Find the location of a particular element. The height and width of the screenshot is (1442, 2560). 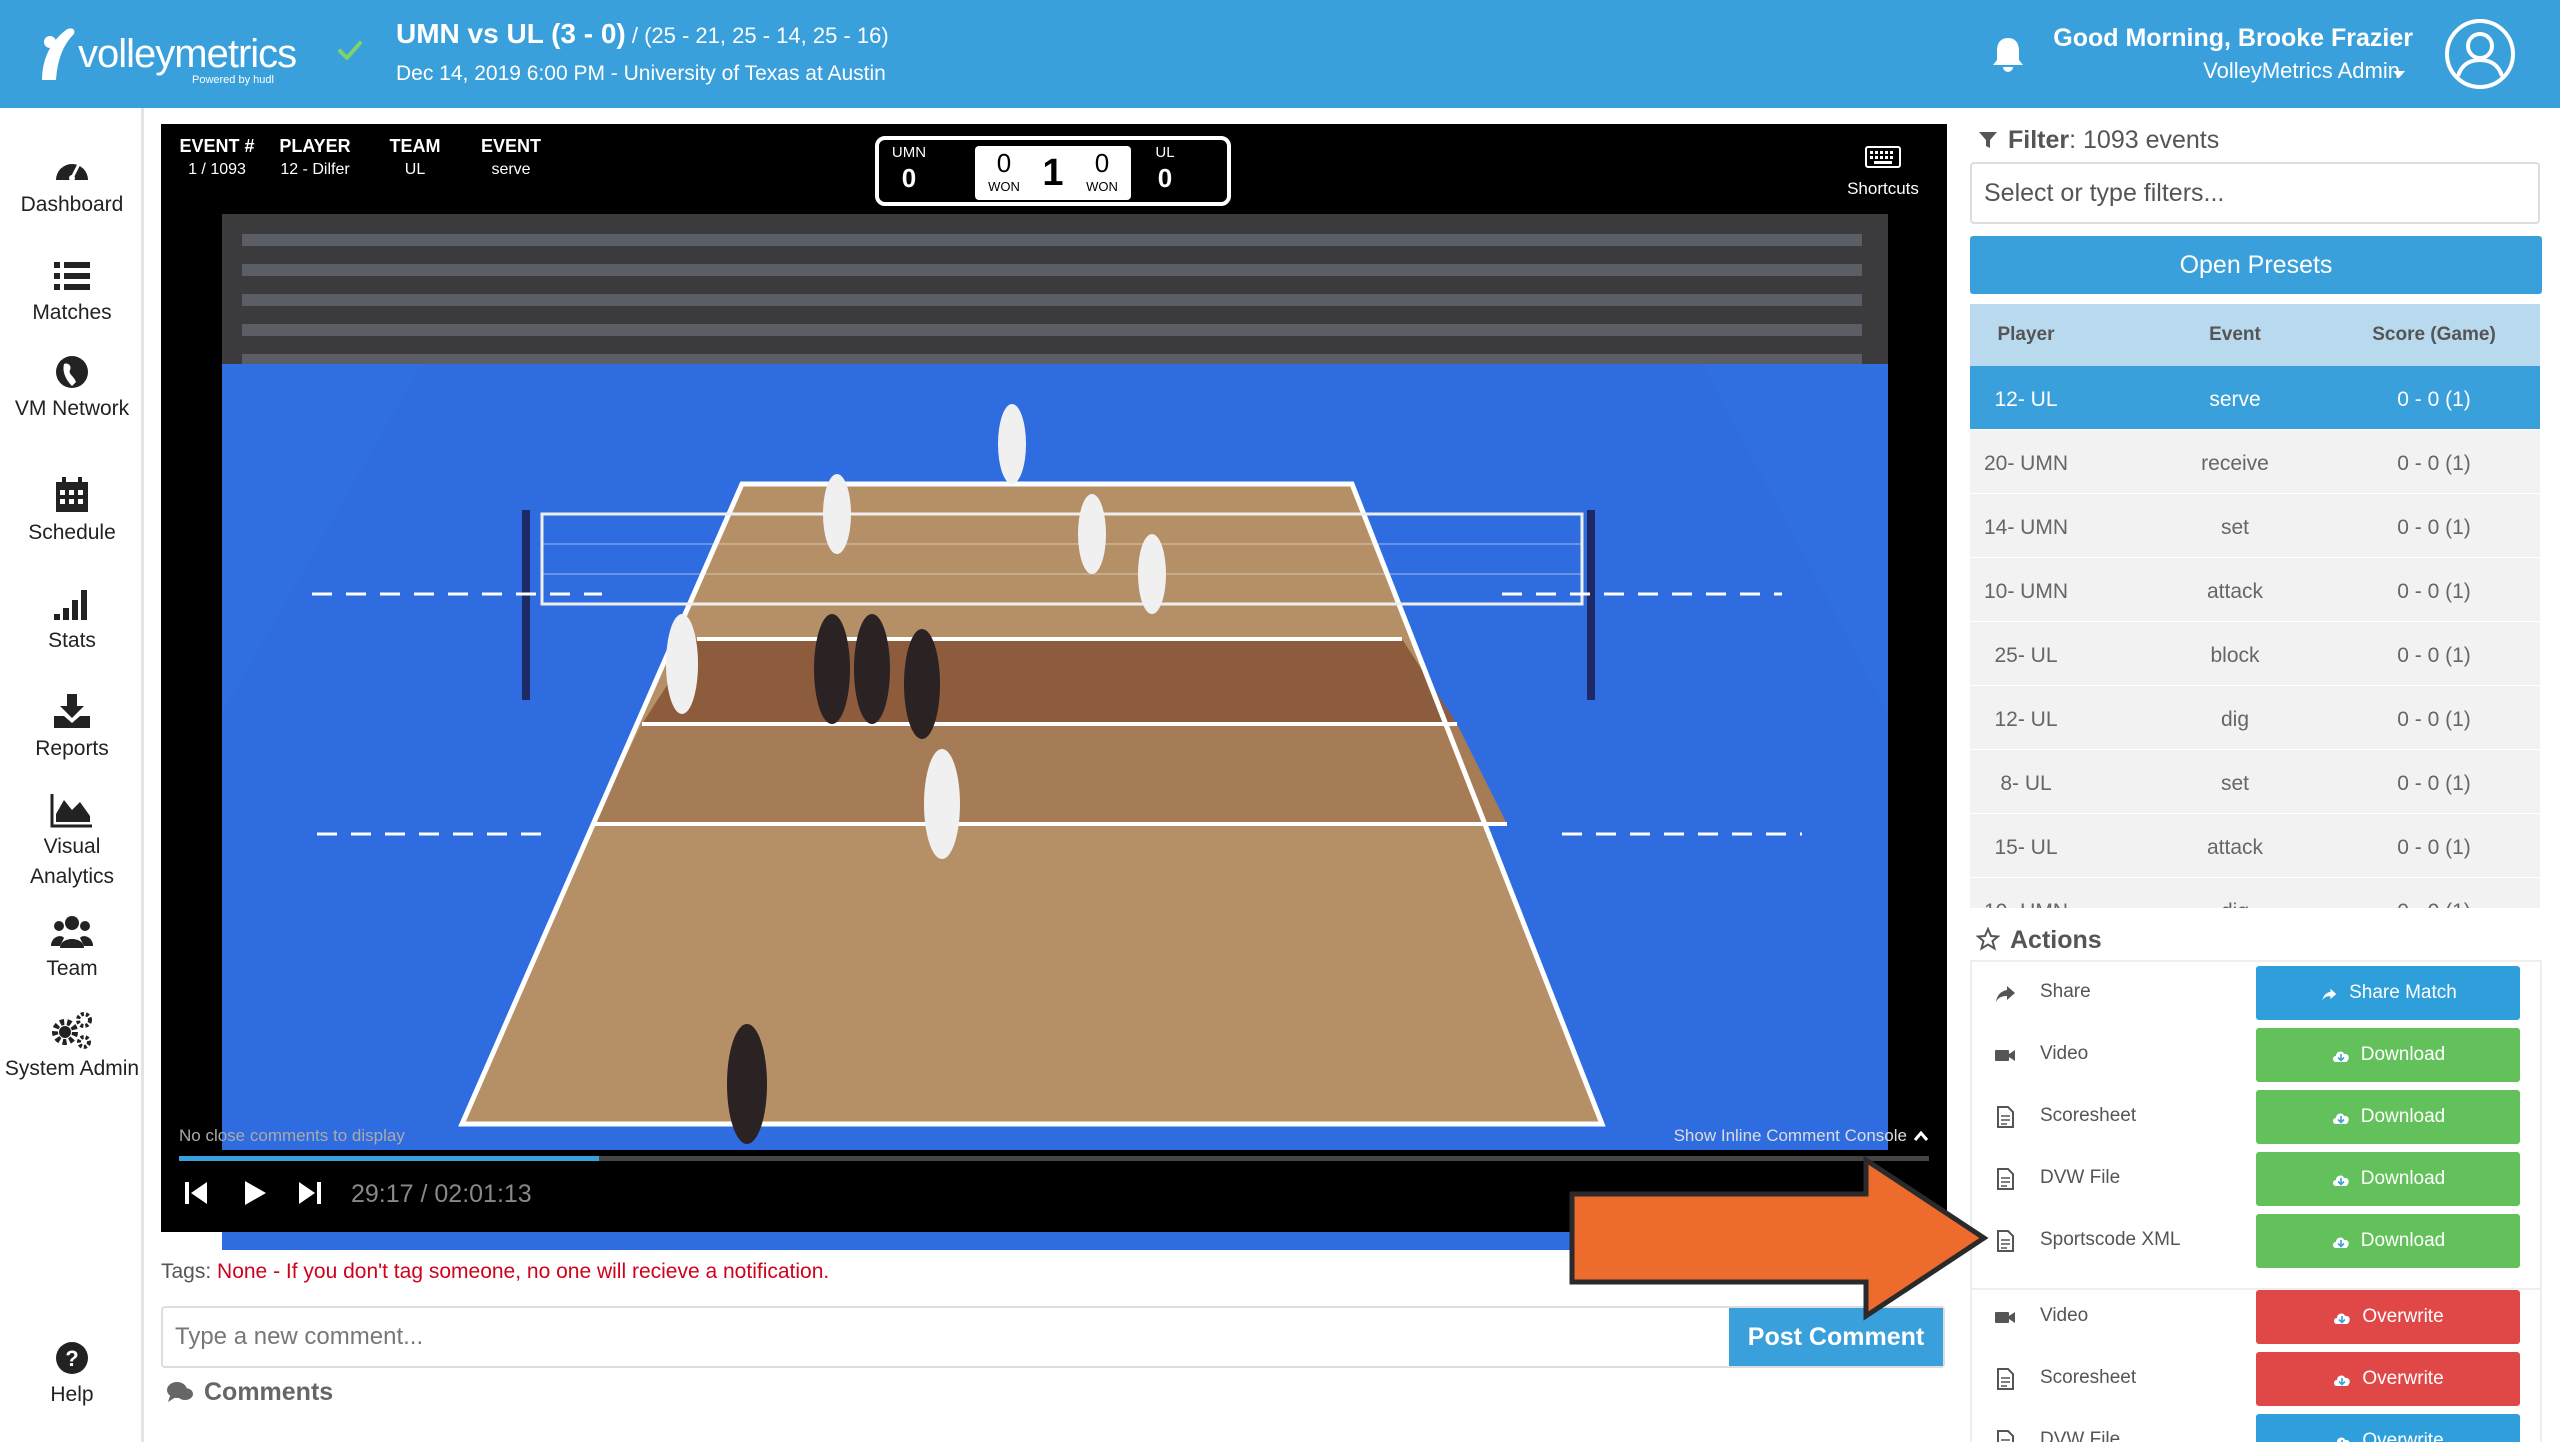

skip-back-icon is located at coordinates (196, 1193).